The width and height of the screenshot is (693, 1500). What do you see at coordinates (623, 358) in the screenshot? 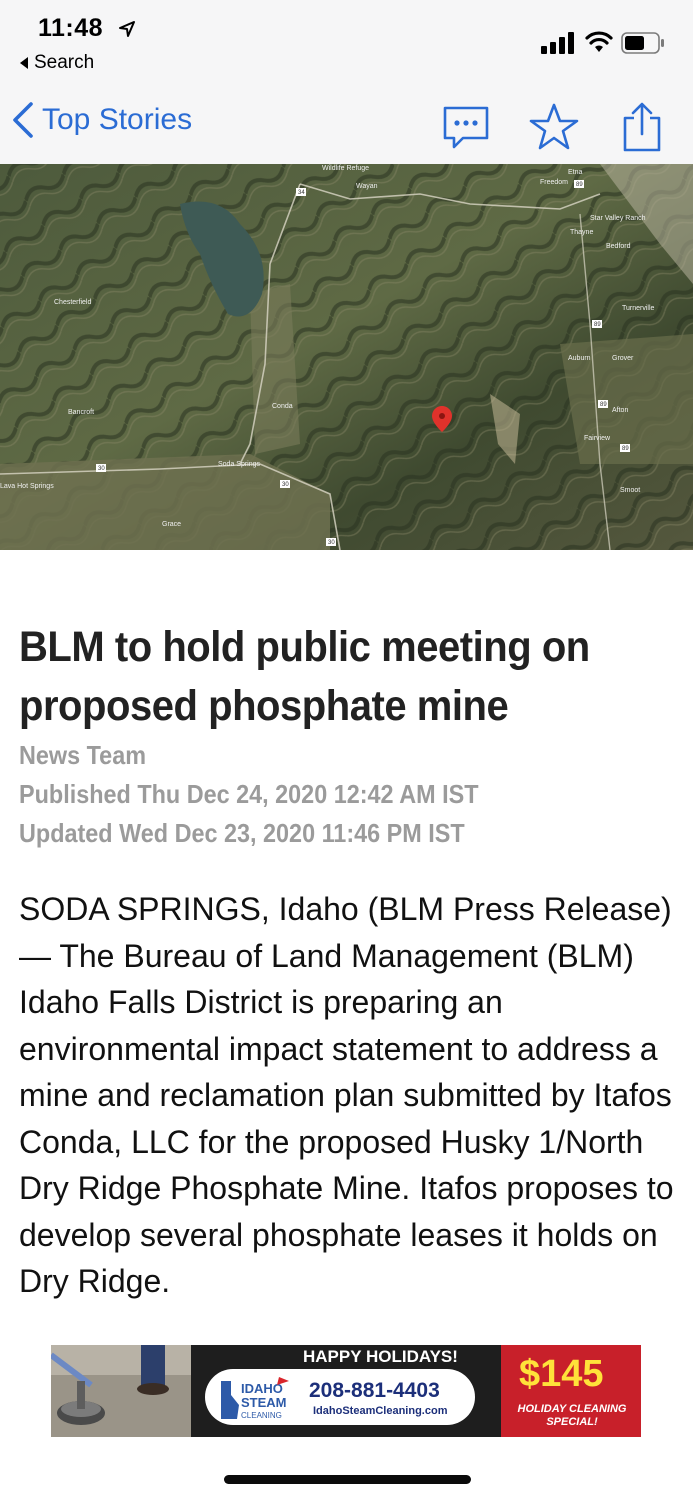
I see `map-label: Grover` at bounding box center [623, 358].